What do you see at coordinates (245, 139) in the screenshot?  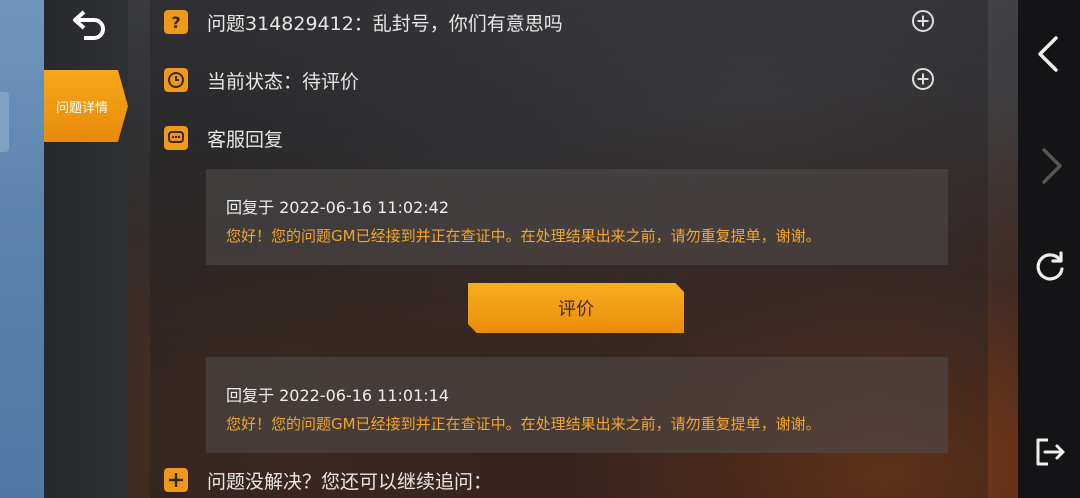 I see `support-reply-heading: 客服回复` at bounding box center [245, 139].